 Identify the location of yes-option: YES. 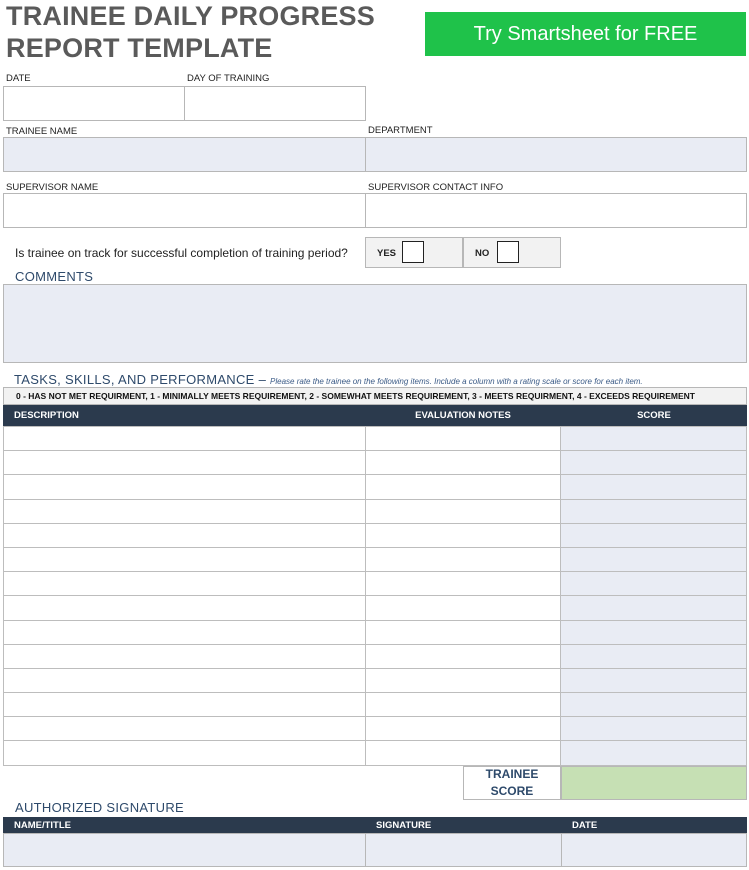
(414, 252).